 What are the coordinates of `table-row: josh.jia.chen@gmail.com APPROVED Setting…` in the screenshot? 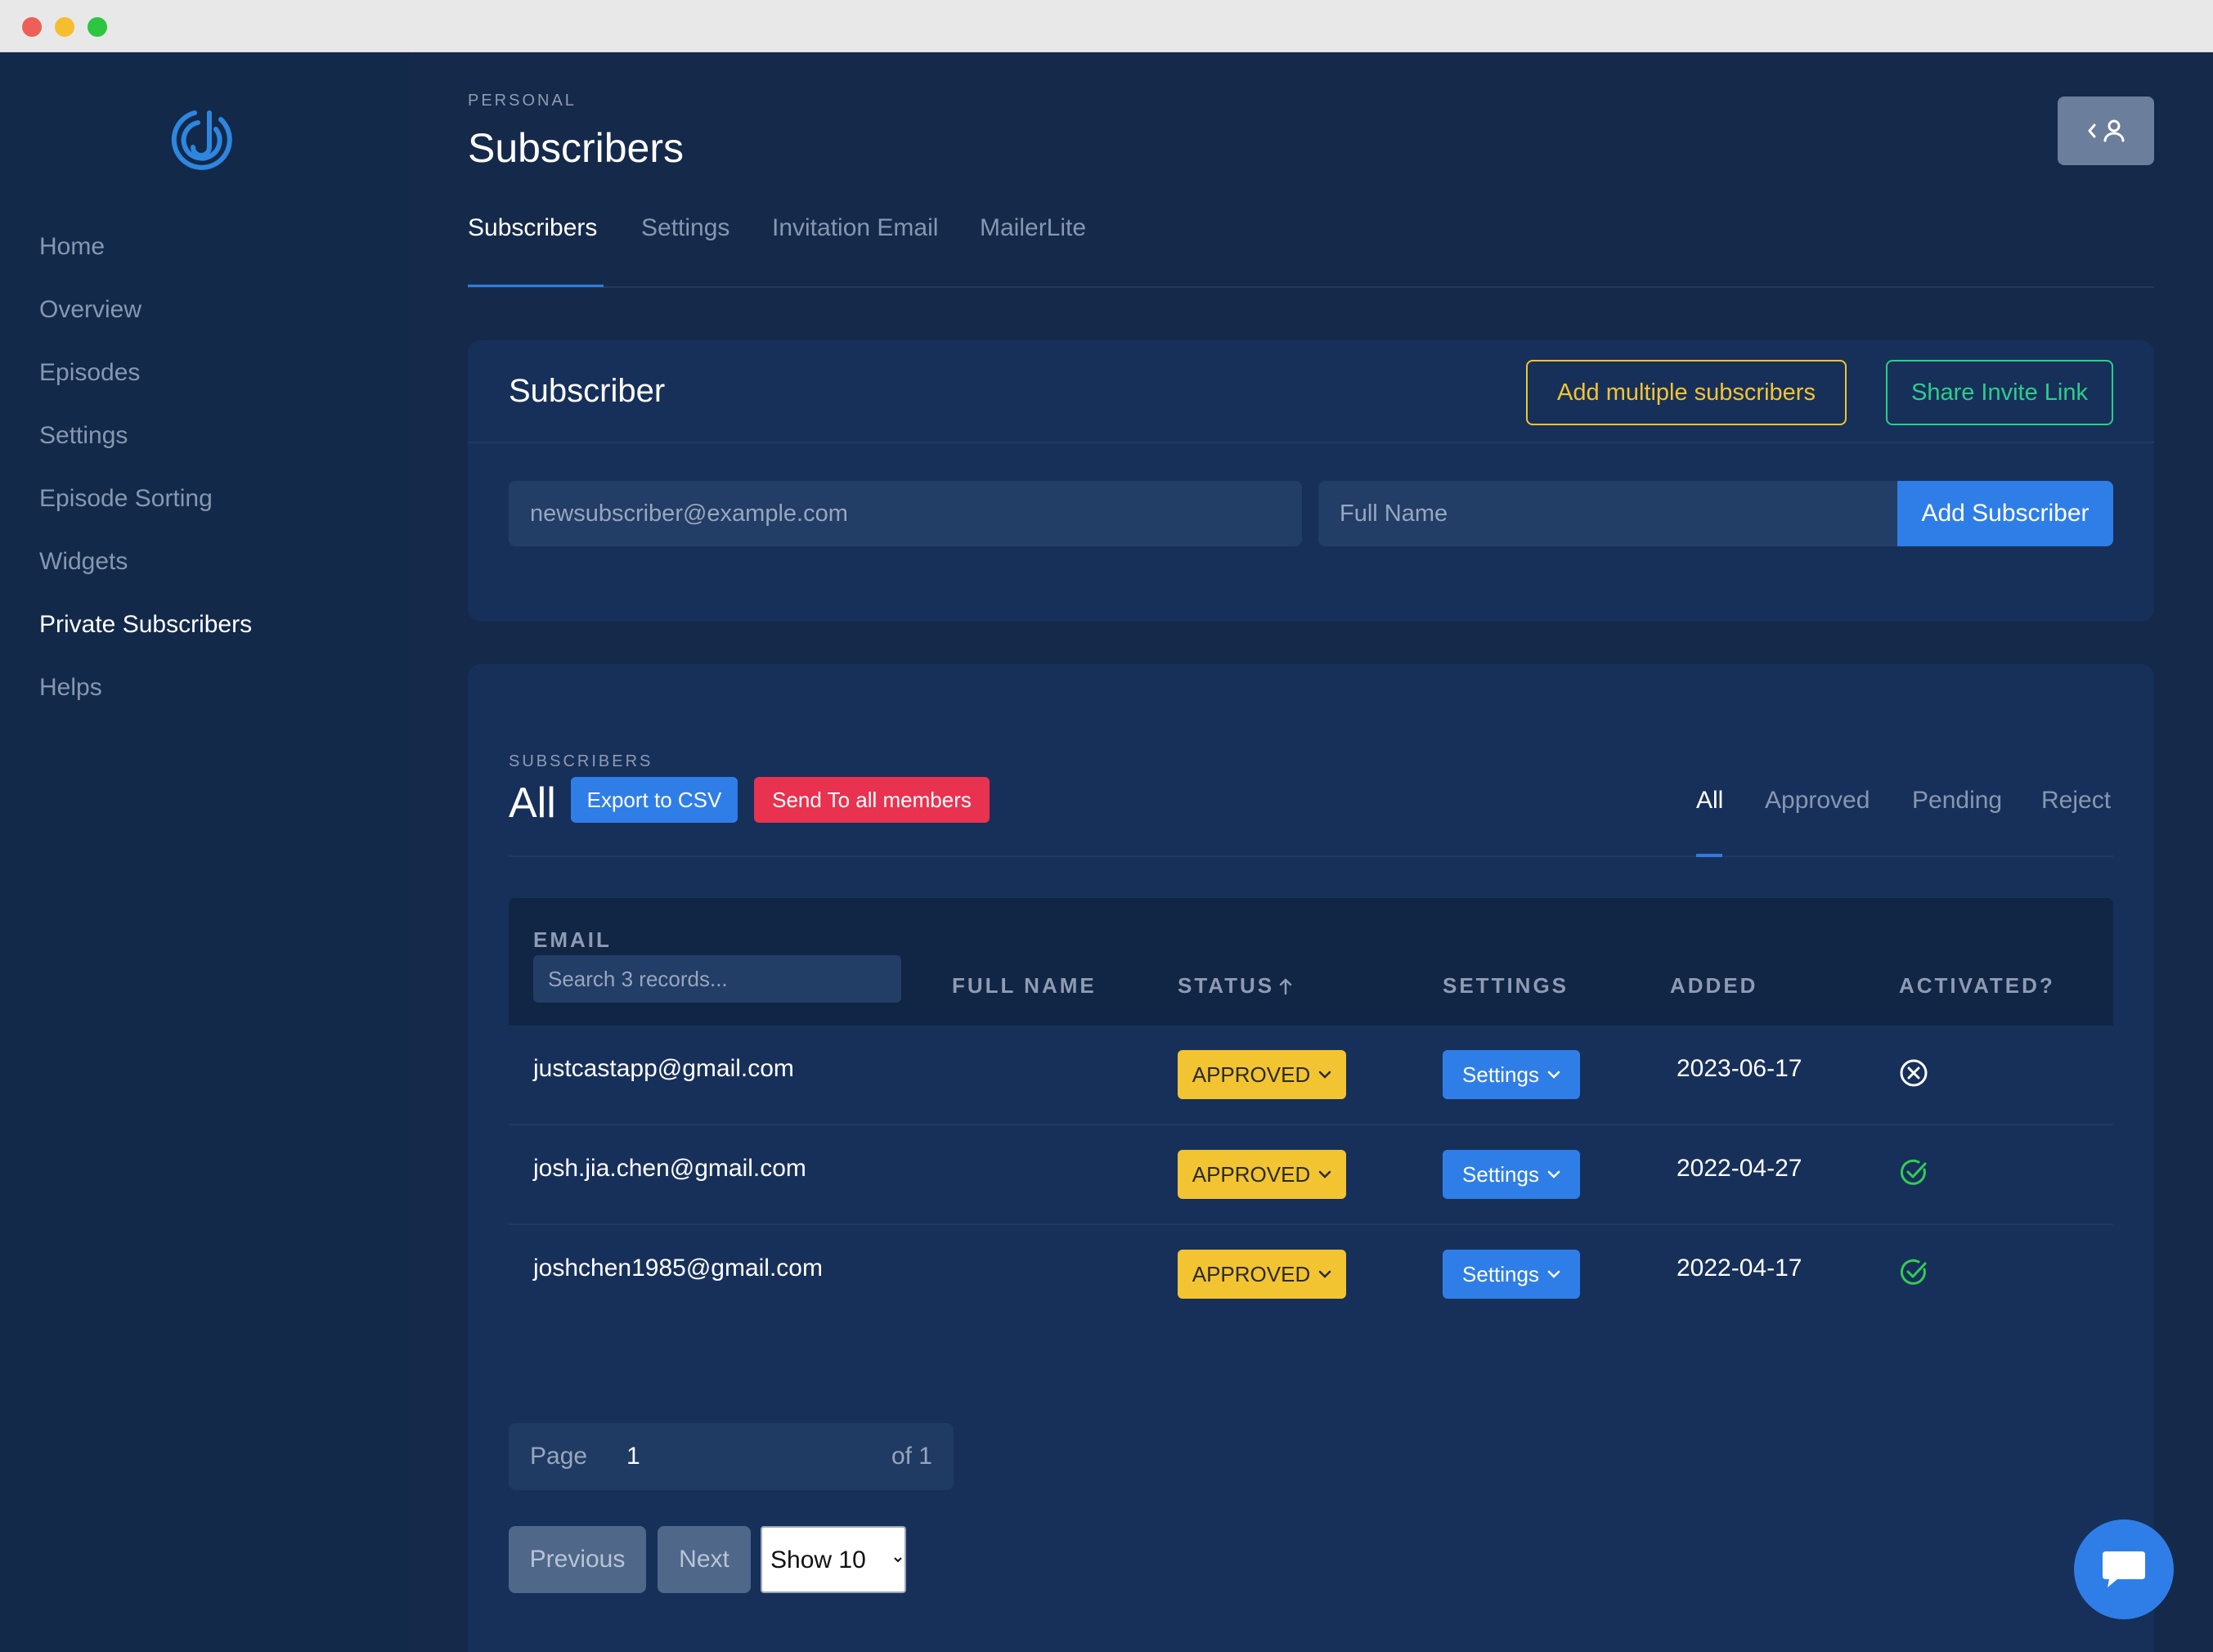 It's located at (1311, 1175).